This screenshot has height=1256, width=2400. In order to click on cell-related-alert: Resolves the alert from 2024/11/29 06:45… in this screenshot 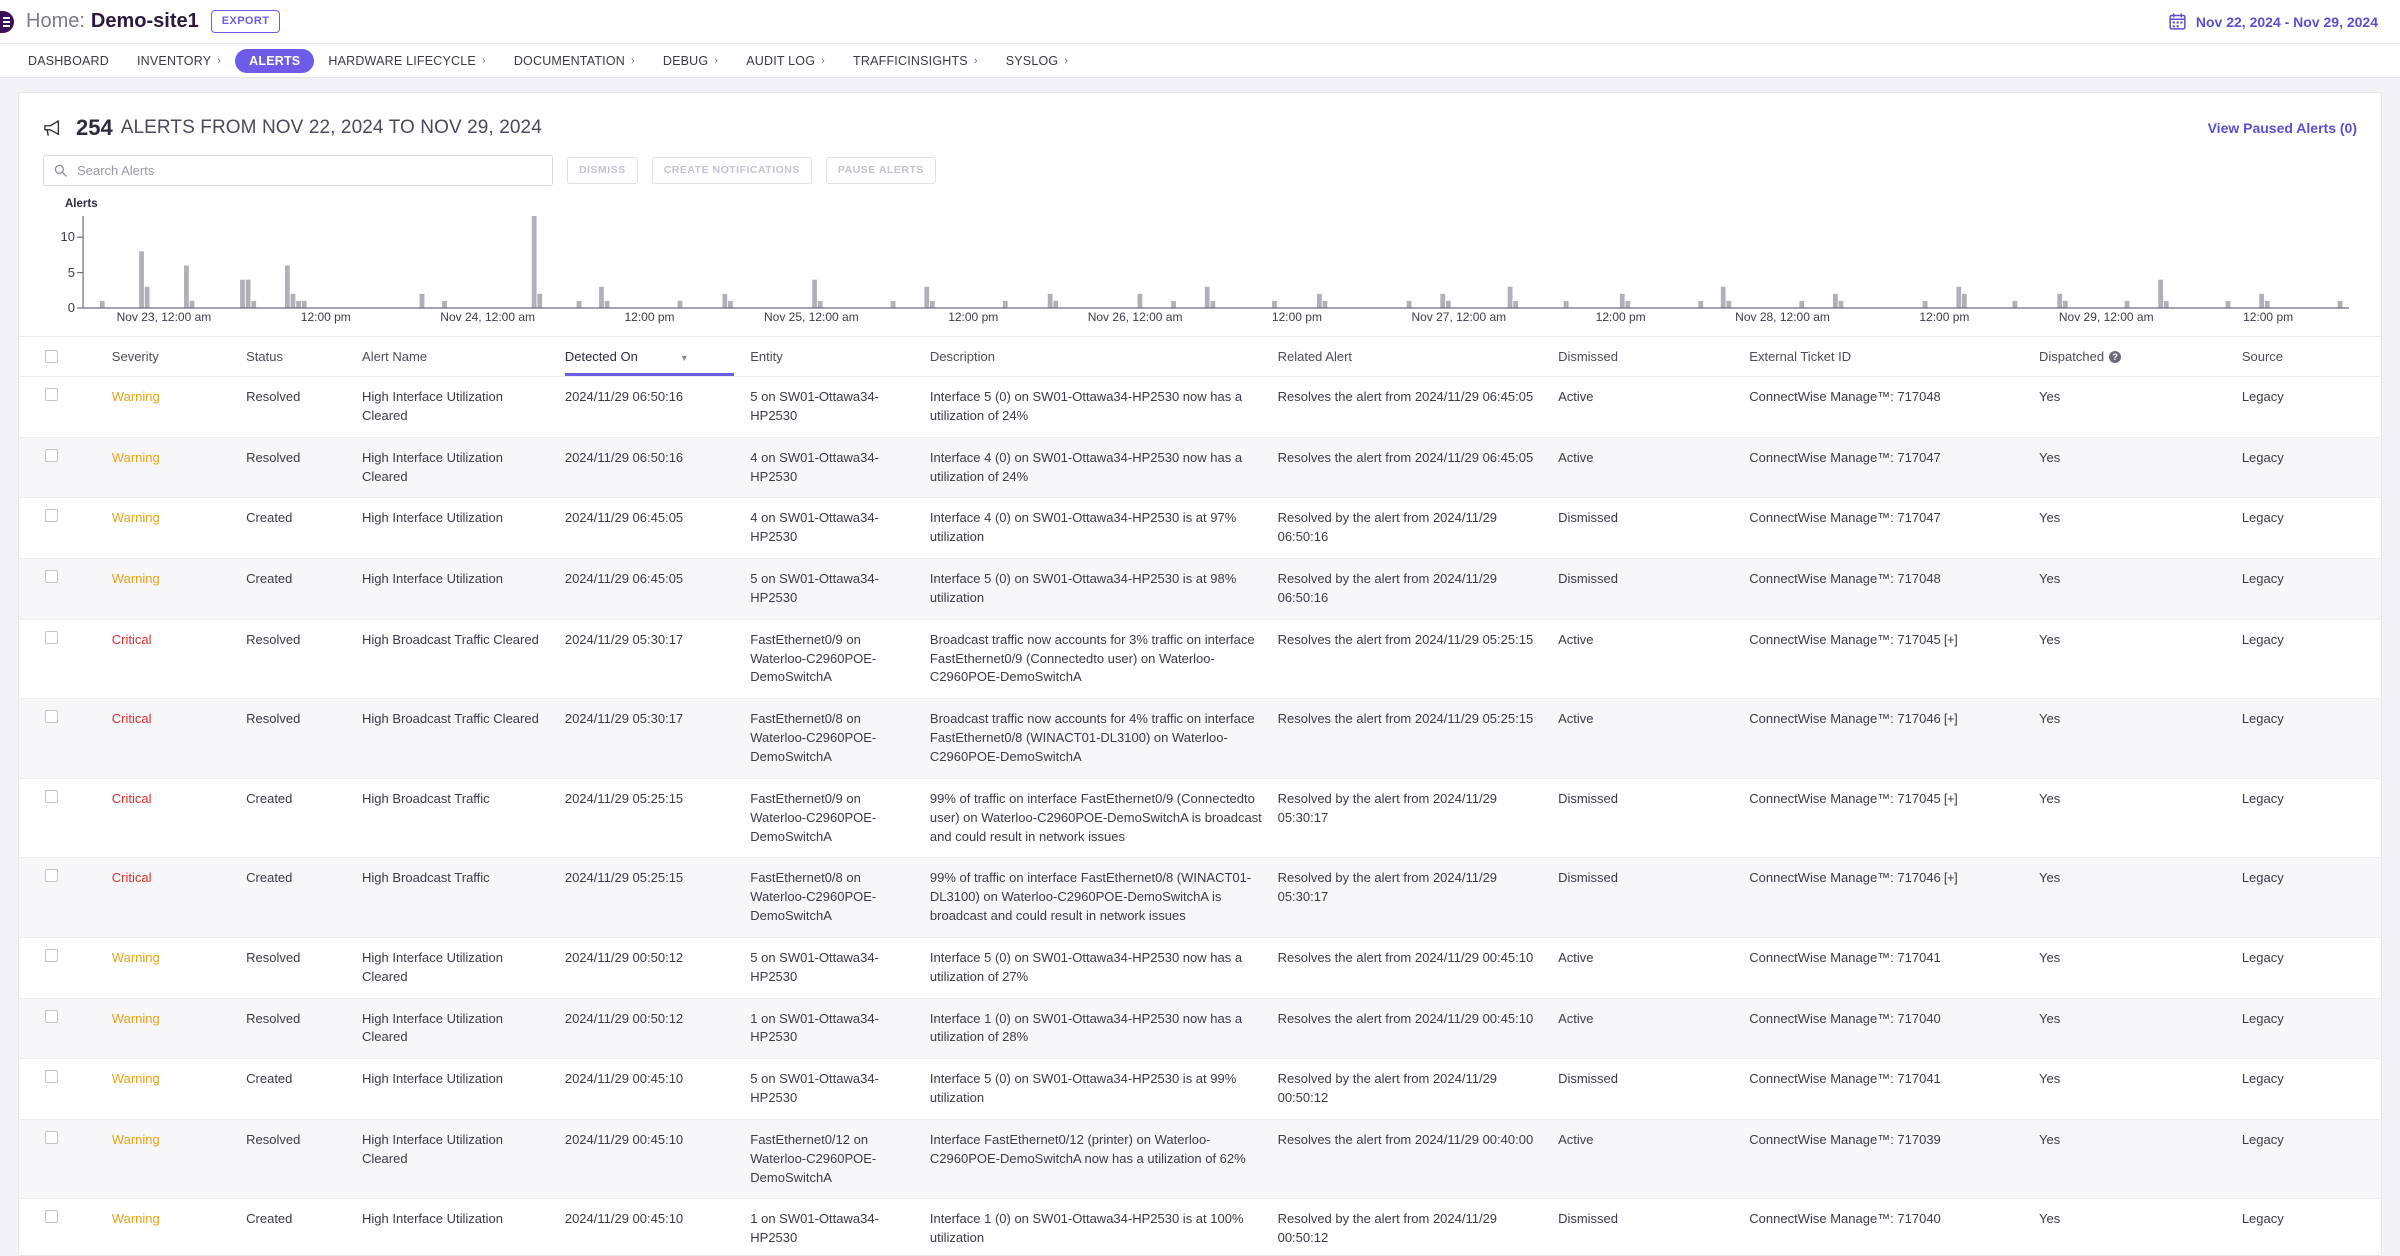, I will do `click(1418, 407)`.